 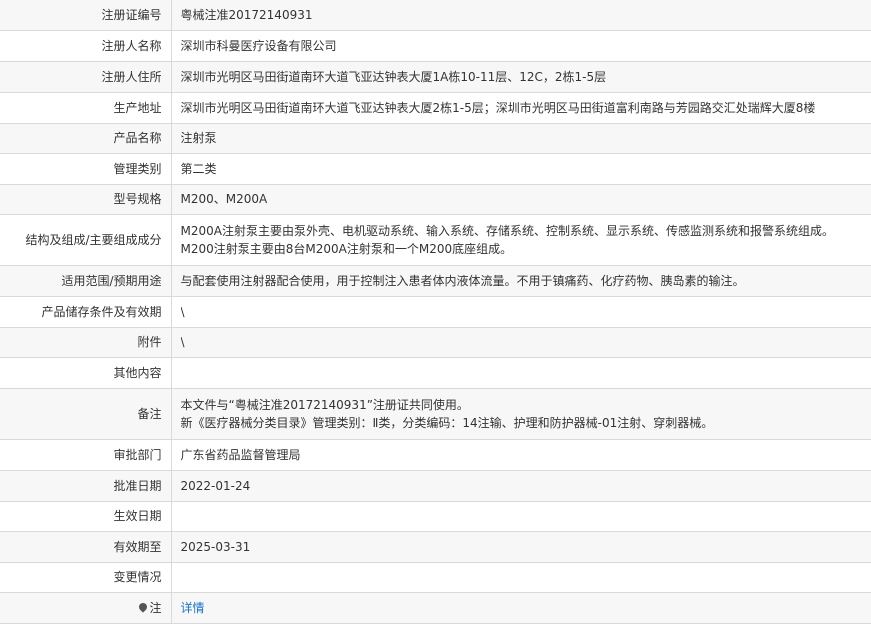 I want to click on row-value-line: 第二类, so click(x=198, y=168).